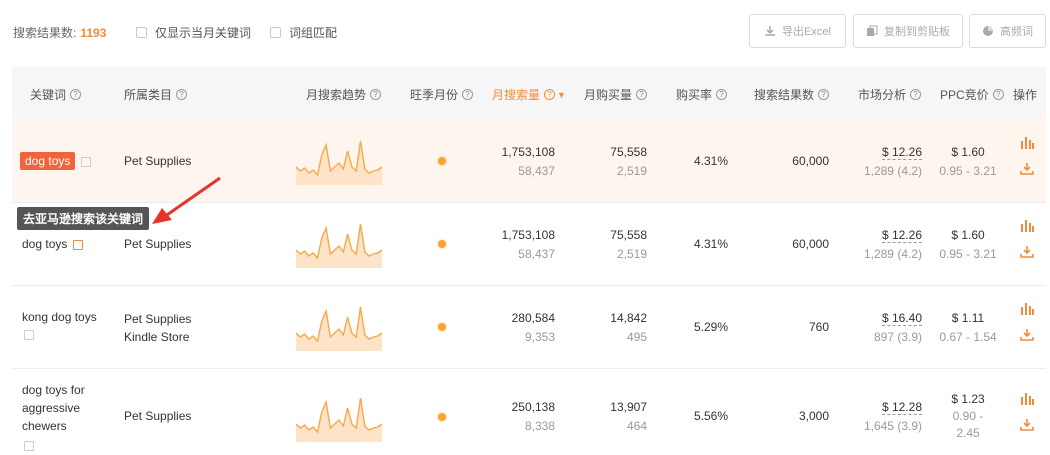 Image resolution: width=1050 pixels, height=455 pixels. Describe the element at coordinates (53, 408) in the screenshot. I see `keyword-text: dog toys for aggressive chewers` at that location.